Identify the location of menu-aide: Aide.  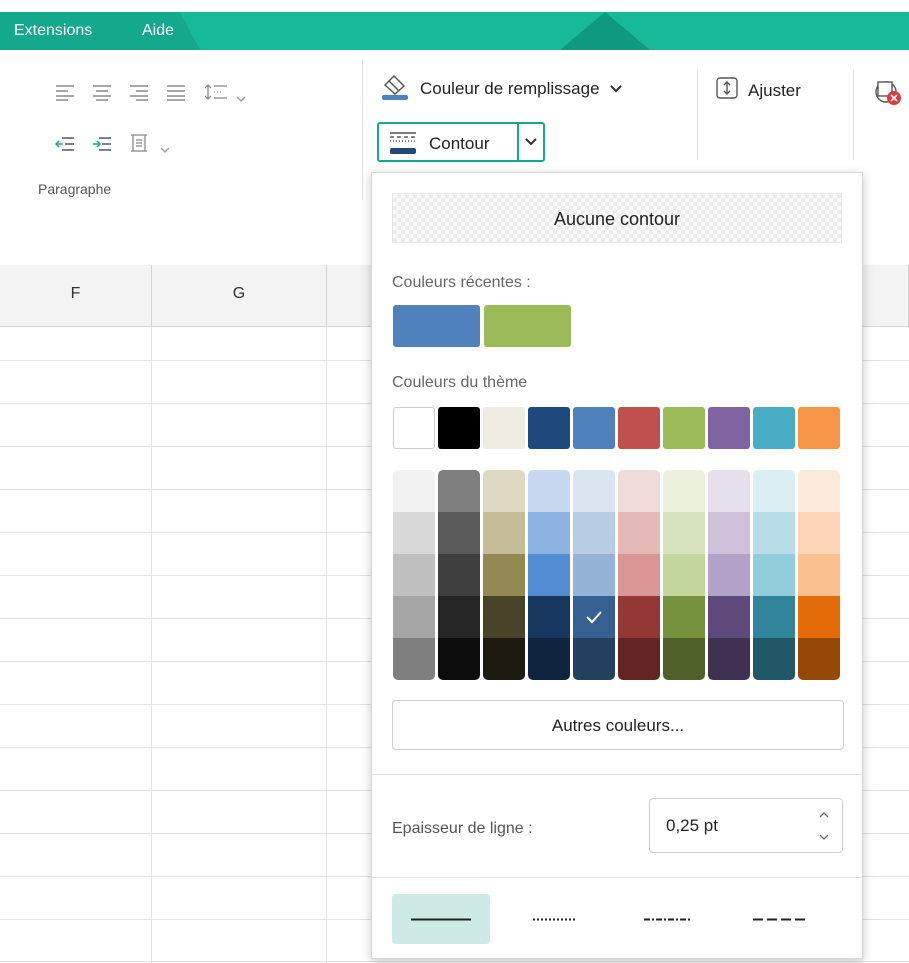
(158, 31).